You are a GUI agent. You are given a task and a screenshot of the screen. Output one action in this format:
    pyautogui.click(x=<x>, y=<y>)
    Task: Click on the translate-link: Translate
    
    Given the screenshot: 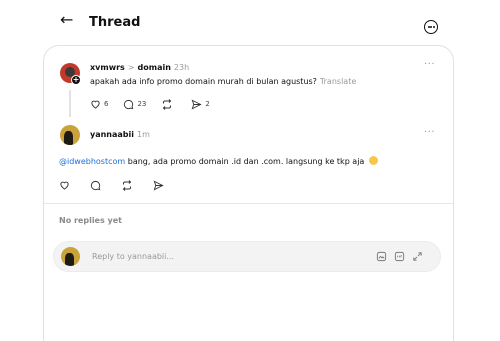 What is the action you would take?
    pyautogui.click(x=338, y=81)
    